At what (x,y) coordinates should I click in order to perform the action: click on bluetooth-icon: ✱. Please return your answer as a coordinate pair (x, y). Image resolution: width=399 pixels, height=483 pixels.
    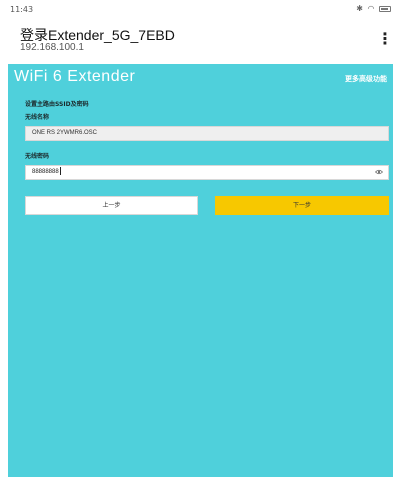
    Looking at the image, I should click on (360, 8).